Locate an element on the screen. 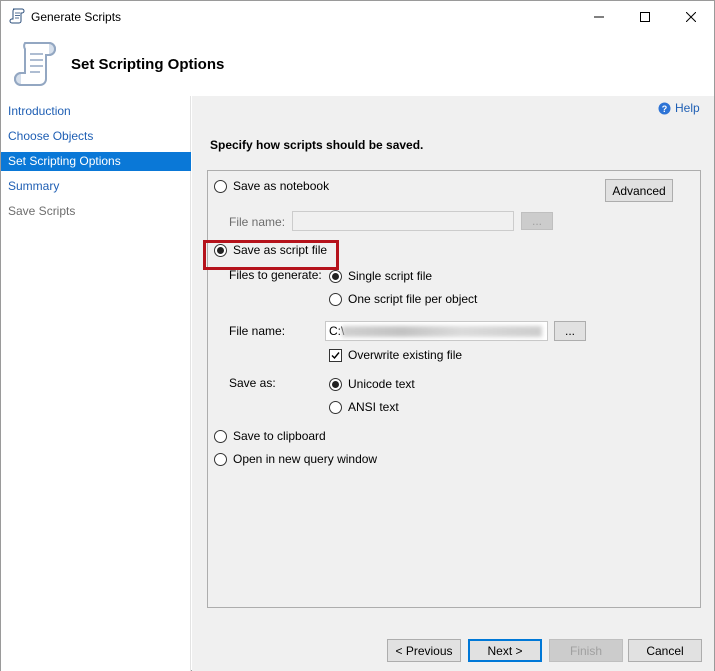 The width and height of the screenshot is (715, 671). previous-button: < Previous is located at coordinates (424, 650).